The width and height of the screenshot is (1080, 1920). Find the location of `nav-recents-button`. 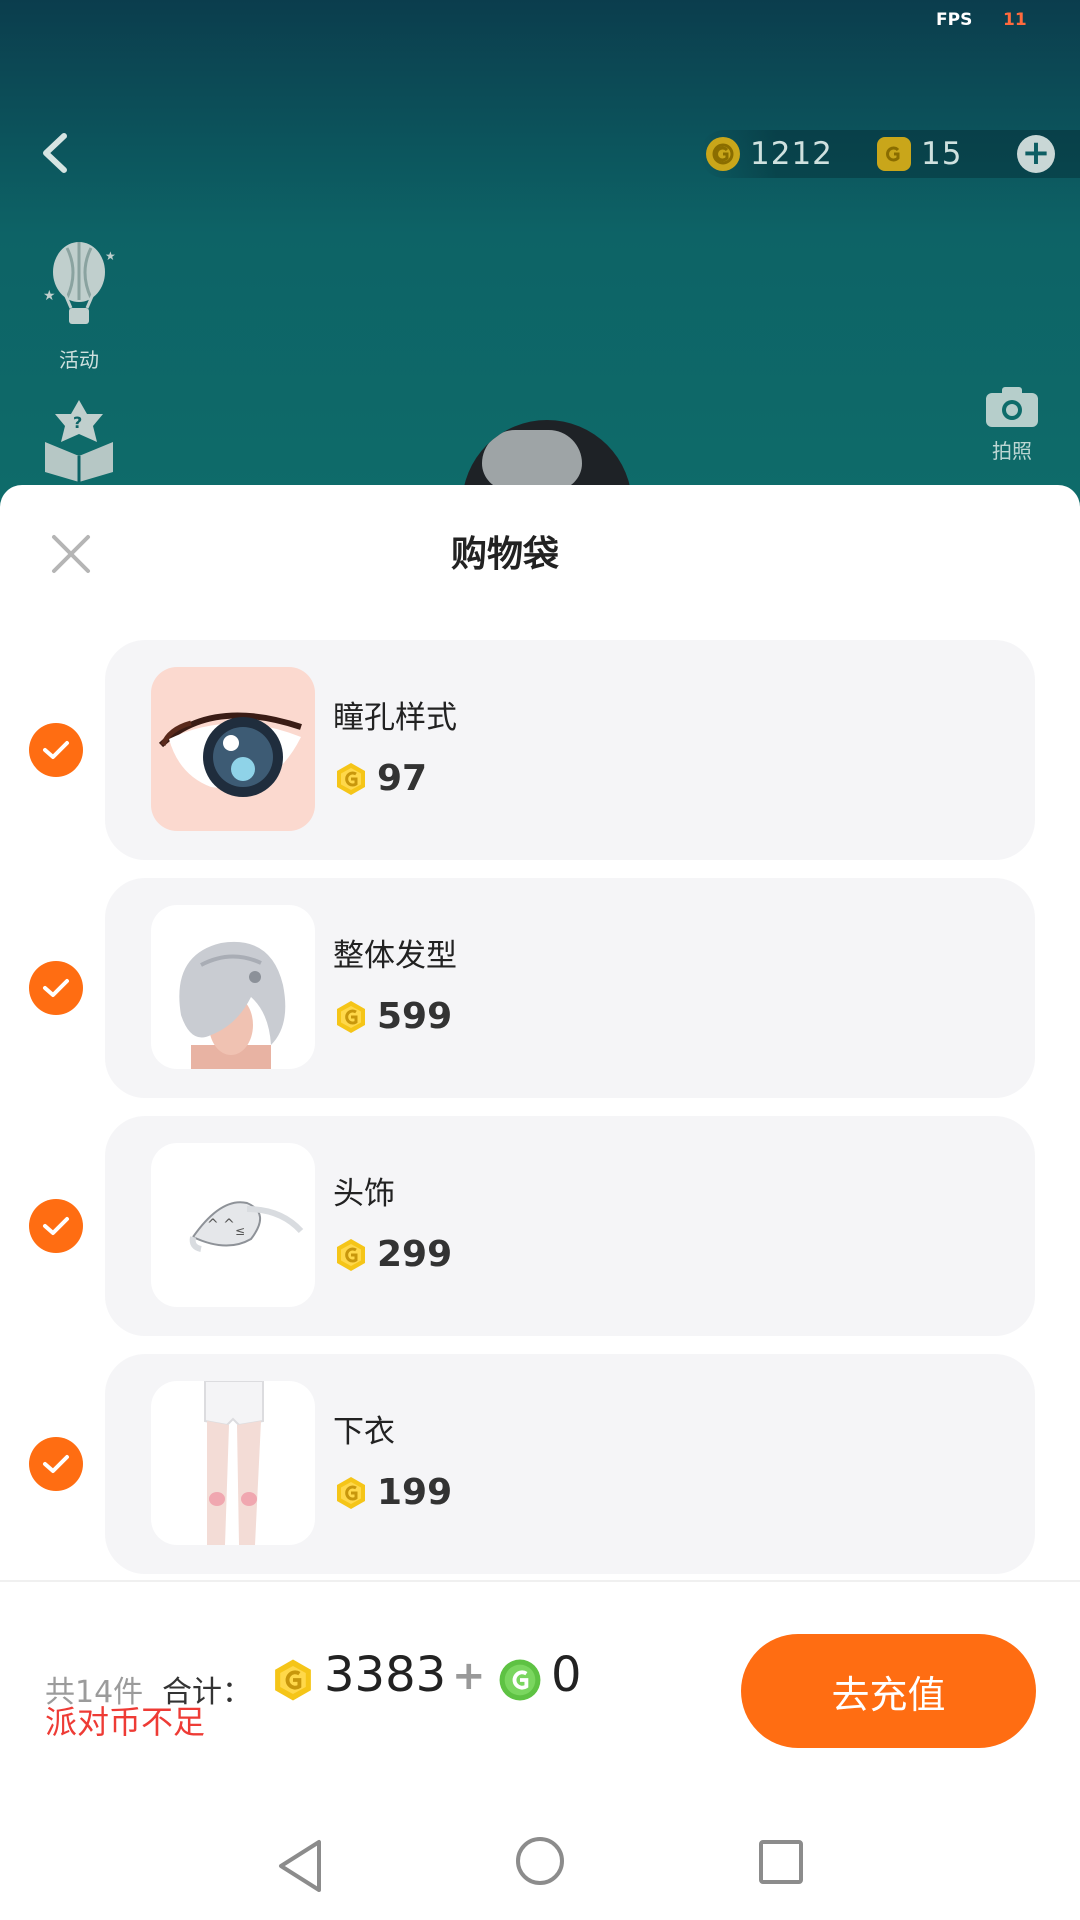

nav-recents-button is located at coordinates (781, 1864).